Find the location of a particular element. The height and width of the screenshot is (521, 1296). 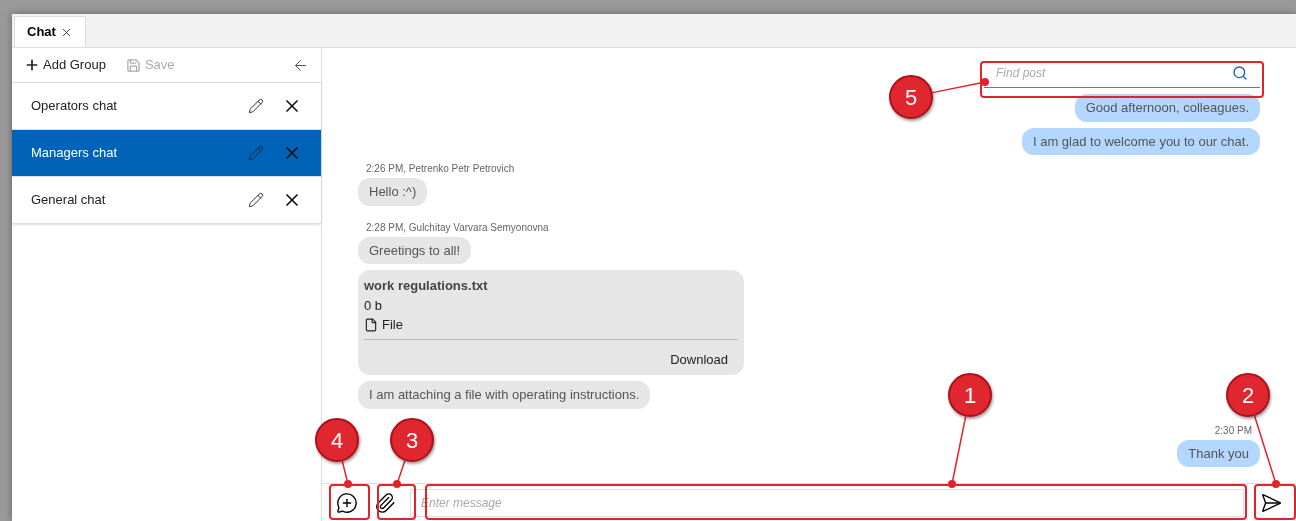

send-icon is located at coordinates (1271, 502).